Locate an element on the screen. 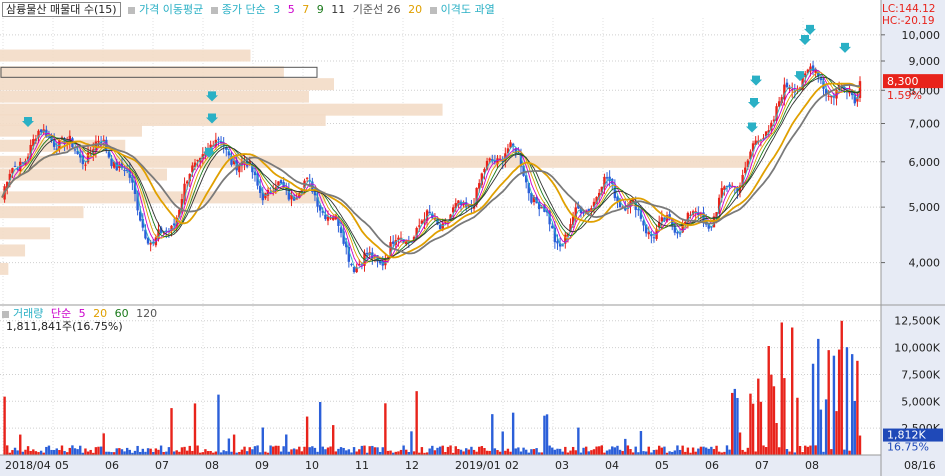 The image size is (945, 476). price-tick-label: 10,000 is located at coordinates (921, 35).